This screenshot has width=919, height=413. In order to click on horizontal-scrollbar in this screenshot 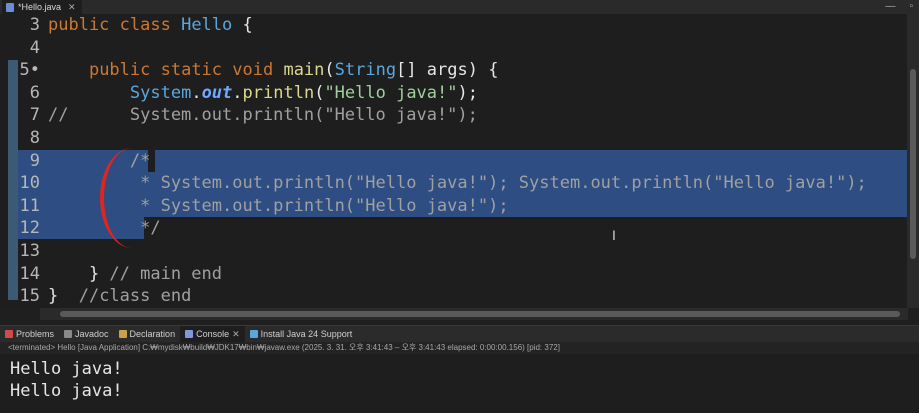, I will do `click(474, 314)`.